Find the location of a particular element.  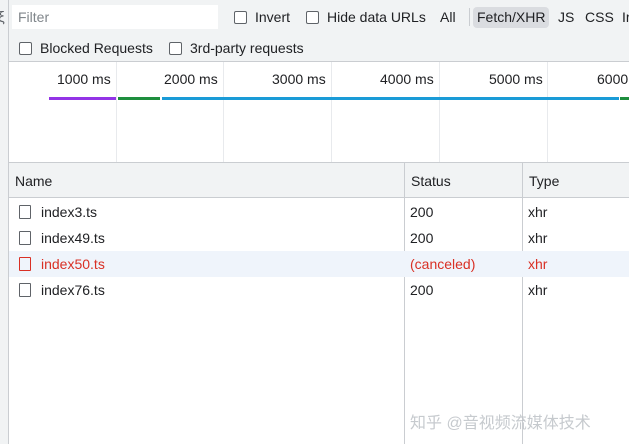

timeline-bar-waiting is located at coordinates (82, 98).